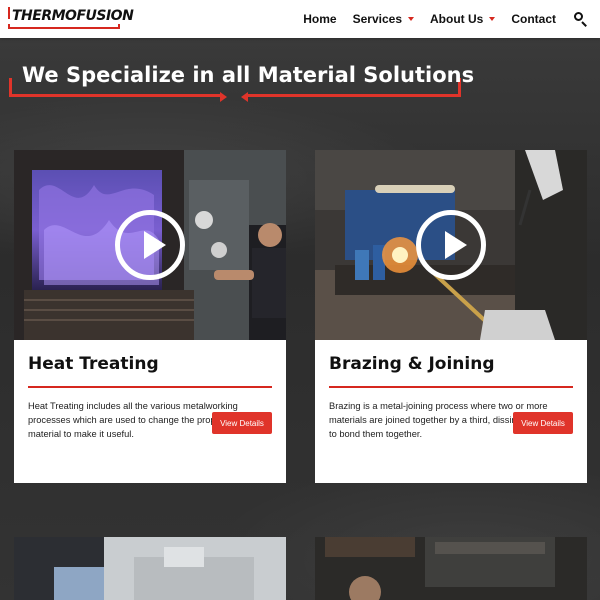 The width and height of the screenshot is (600, 600). Describe the element at coordinates (319, 19) in the screenshot. I see `nav-home: Home` at that location.